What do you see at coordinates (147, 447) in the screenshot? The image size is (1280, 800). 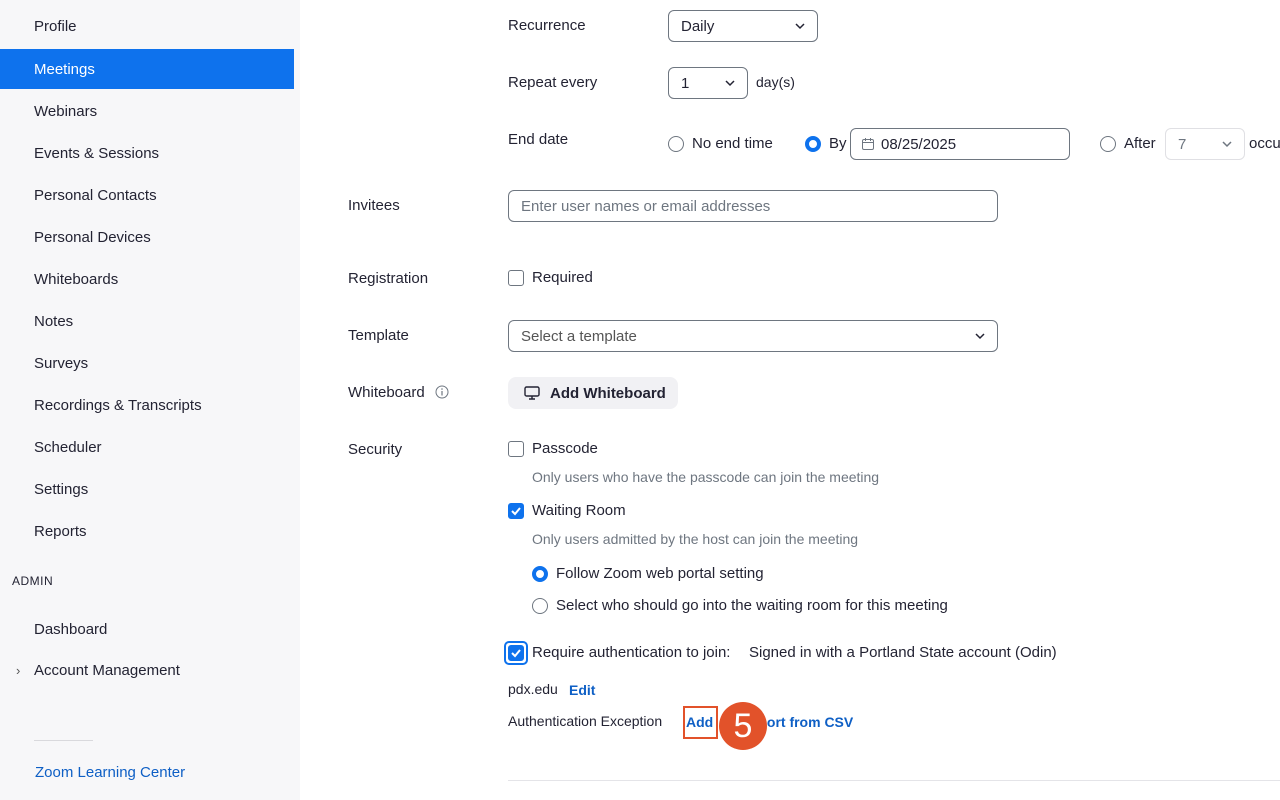 I see `sidebar-item-scheduler: Scheduler` at bounding box center [147, 447].